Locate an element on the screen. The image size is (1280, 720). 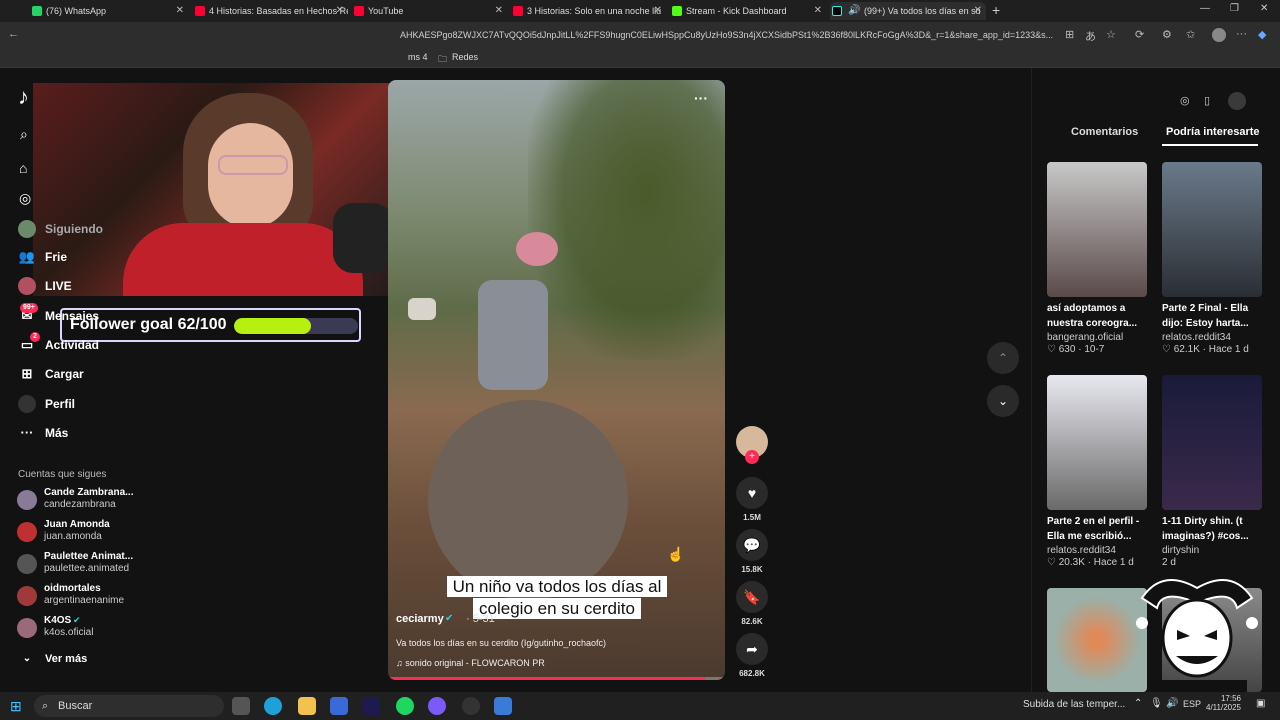
file-explorer-icon is located at coordinates (307, 706).